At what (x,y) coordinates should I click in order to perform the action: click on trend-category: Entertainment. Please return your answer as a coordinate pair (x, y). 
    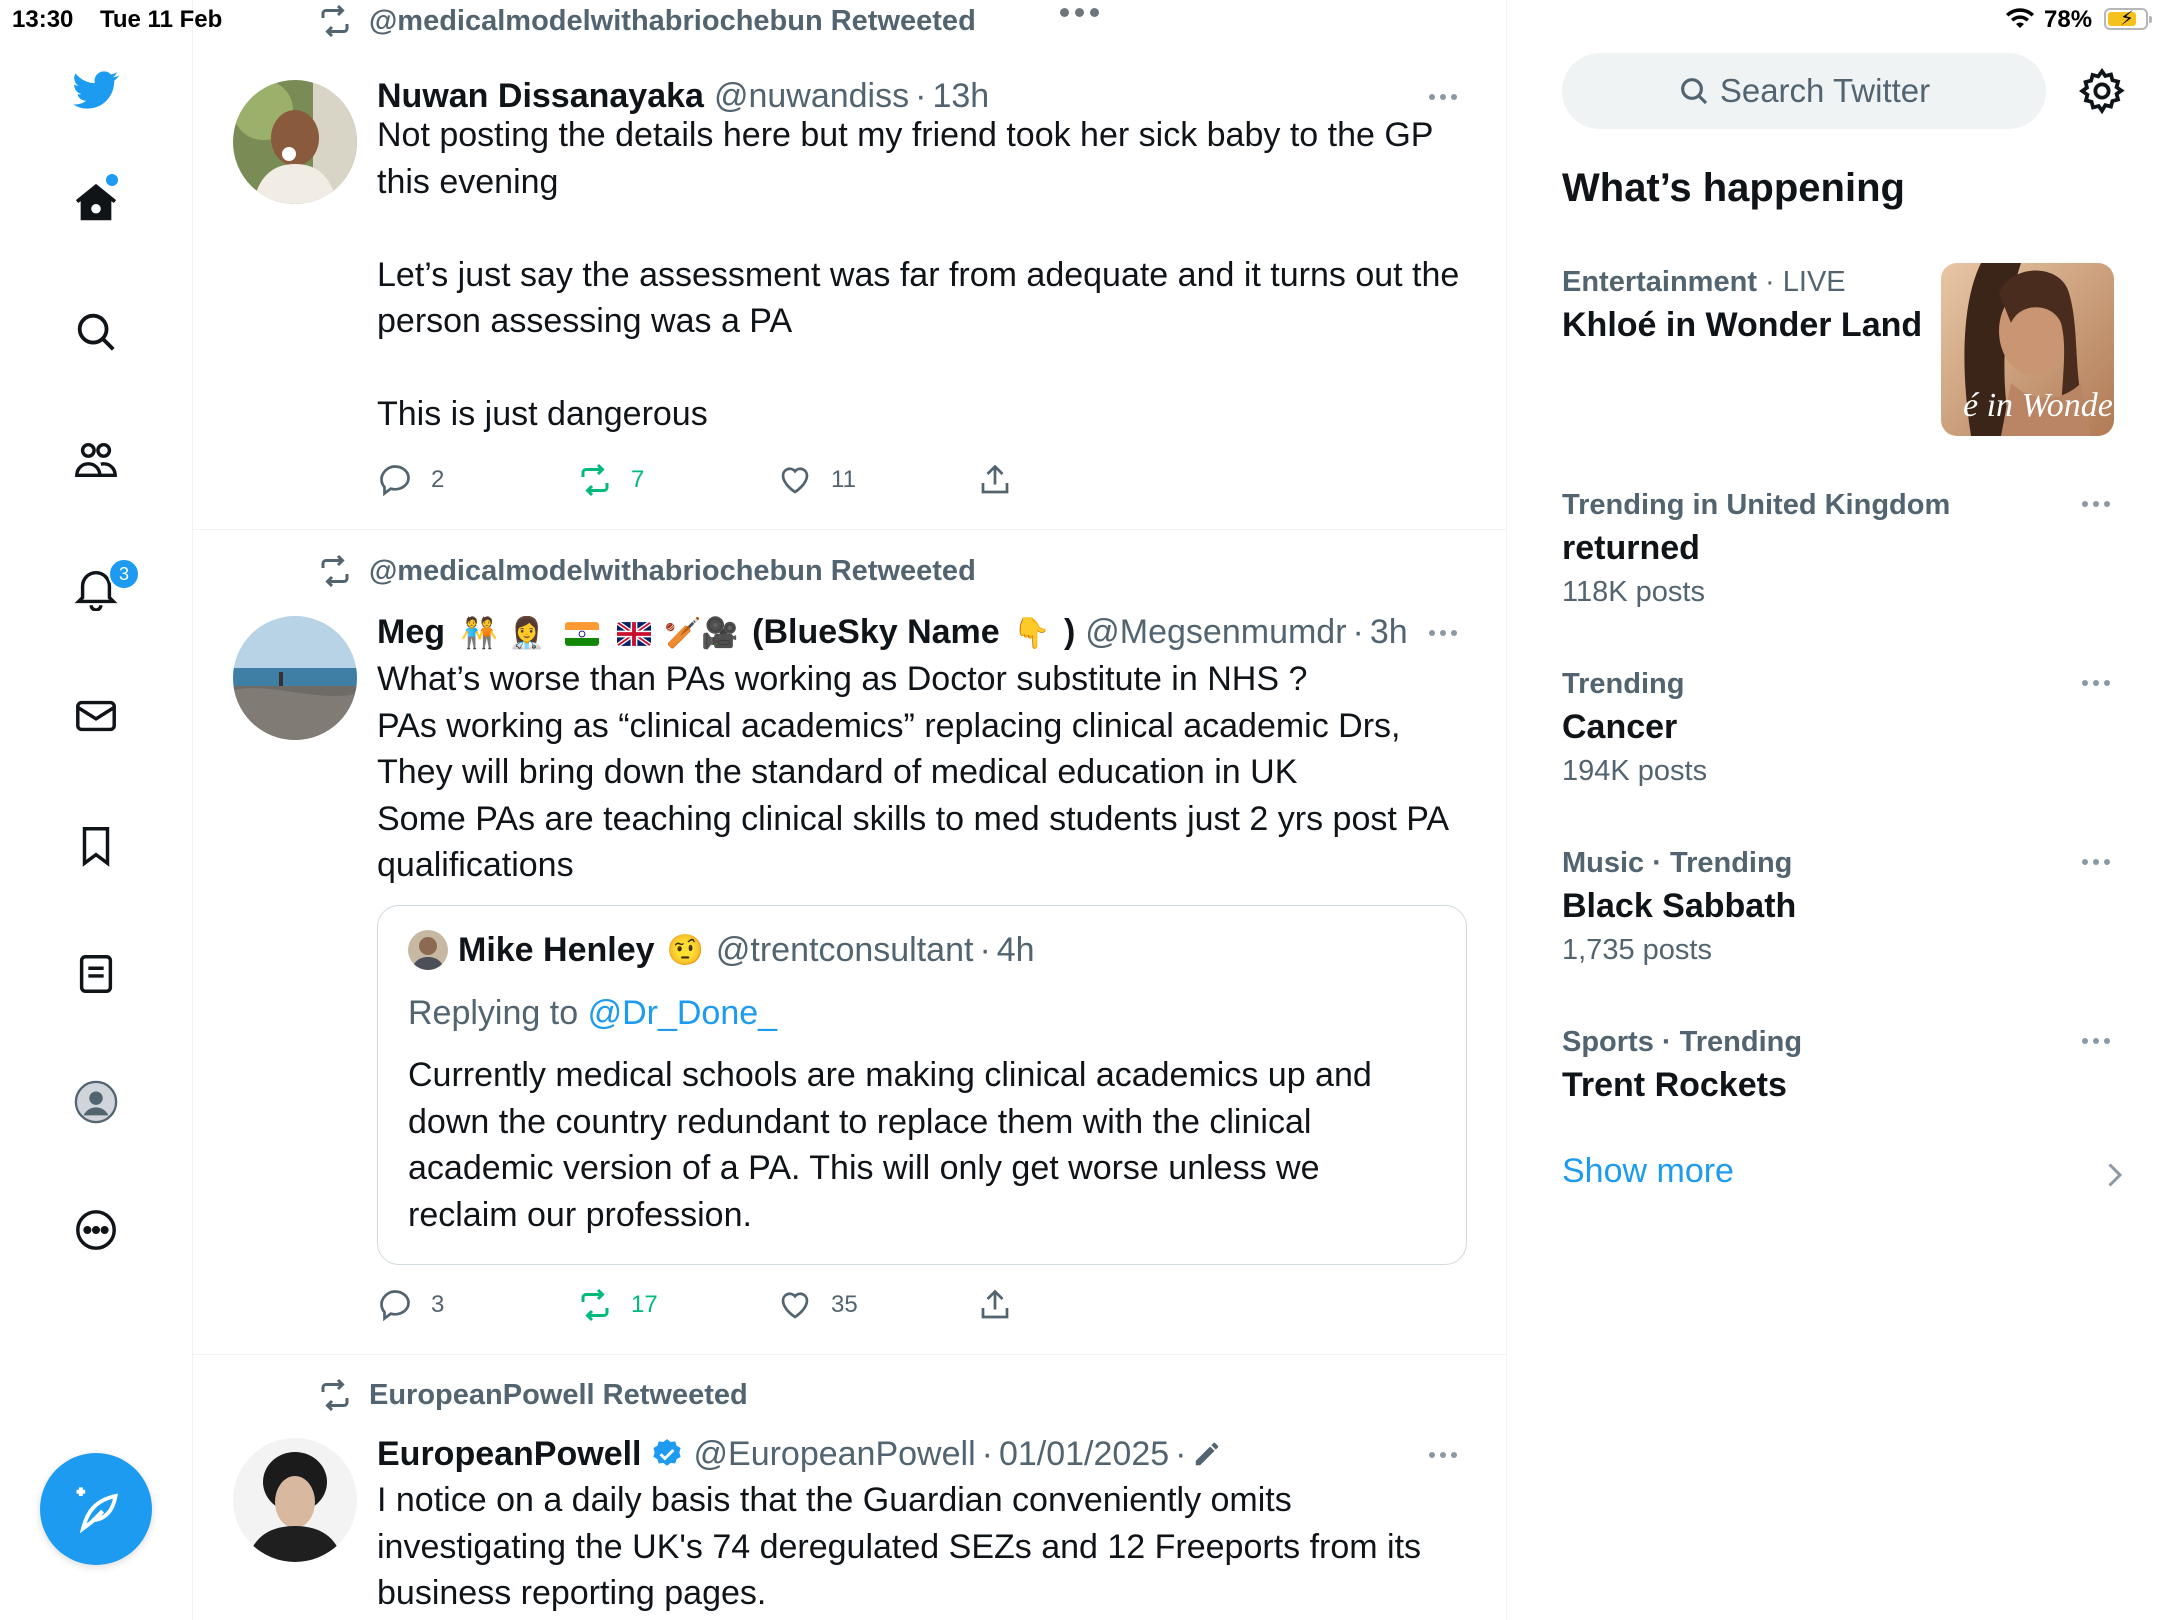
    Looking at the image, I should click on (1659, 282).